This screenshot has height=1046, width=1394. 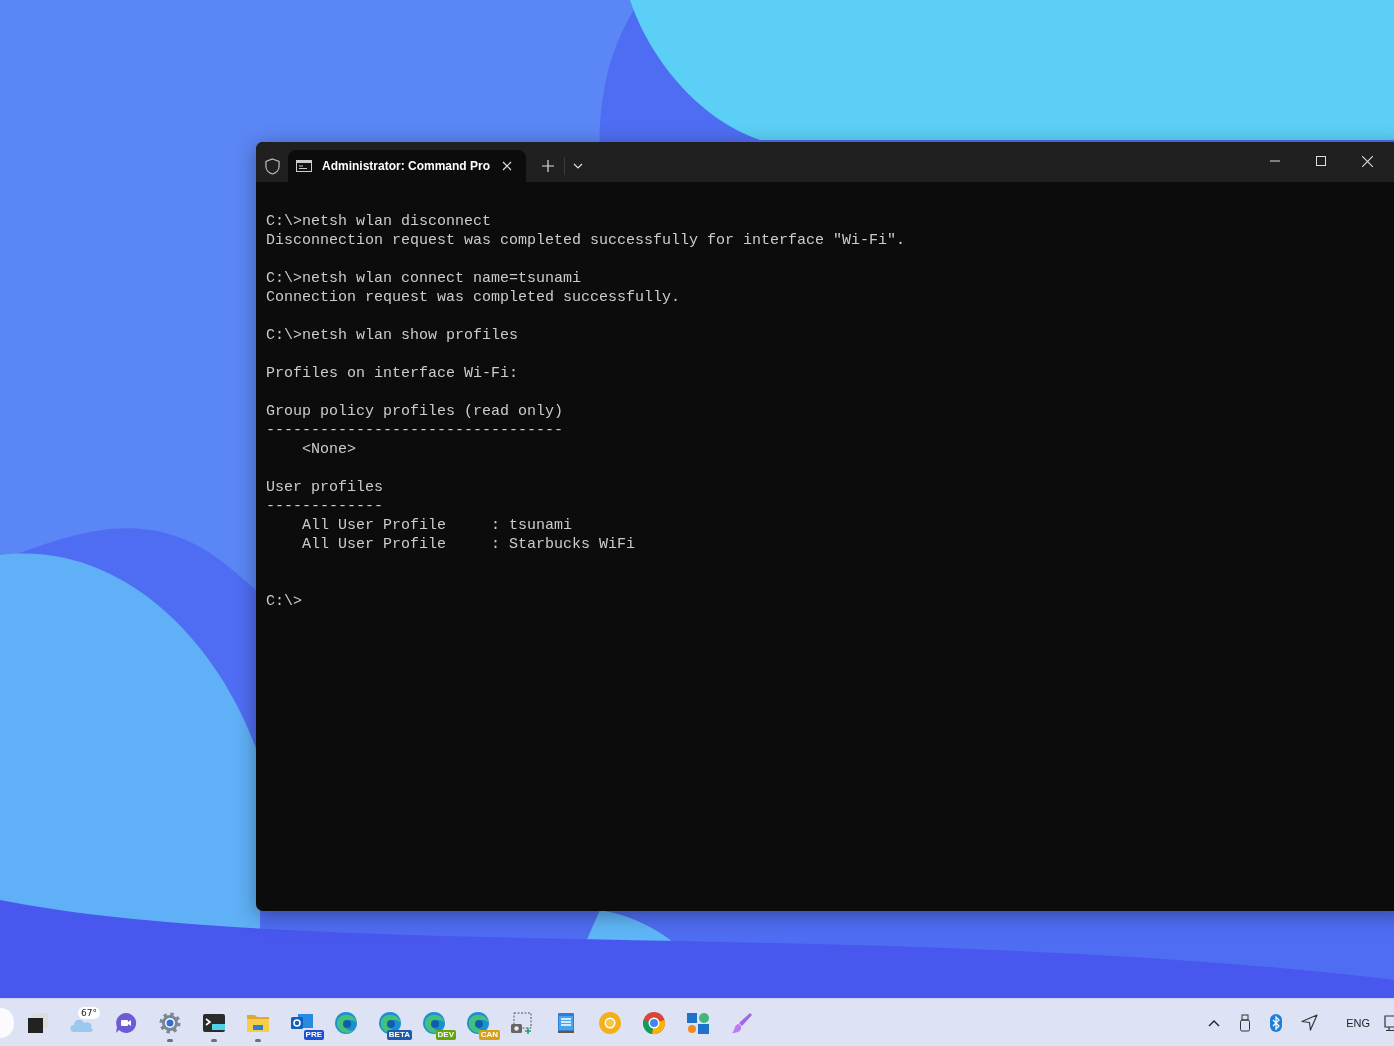 What do you see at coordinates (1367, 161) in the screenshot?
I see `close-icon` at bounding box center [1367, 161].